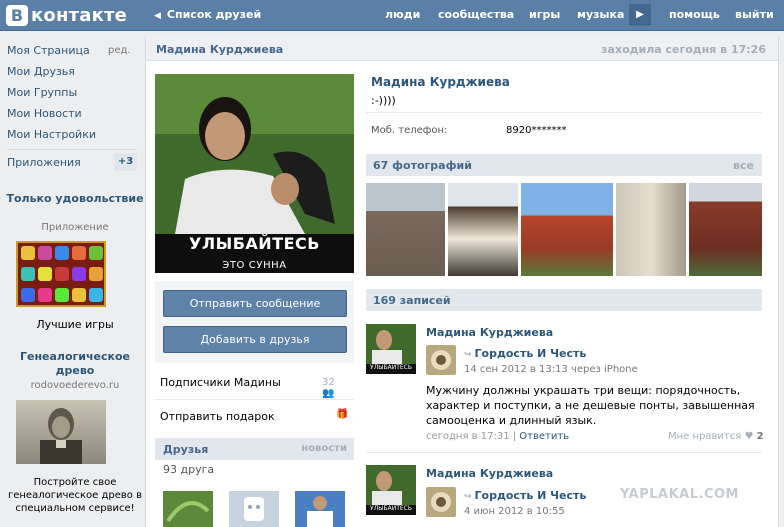 The height and width of the screenshot is (527, 784). What do you see at coordinates (749, 436) in the screenshot?
I see `heart-icon: ♥` at bounding box center [749, 436].